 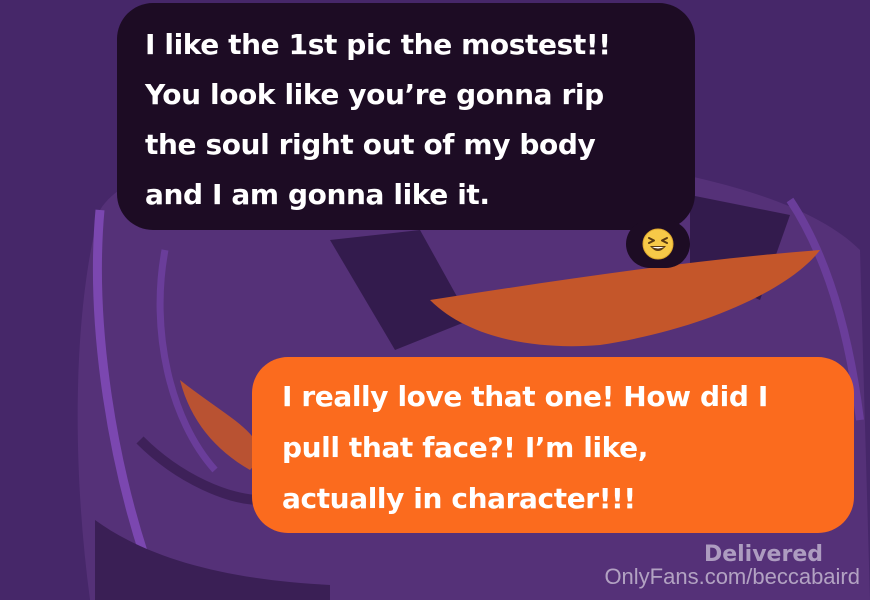 I want to click on message-reaction, so click(x=658, y=244).